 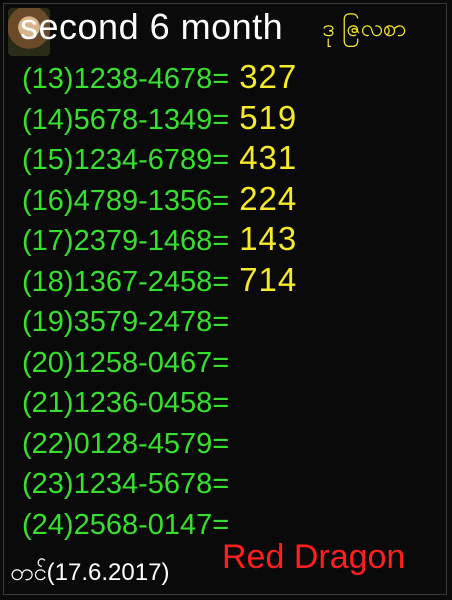 I want to click on row-id: (20), so click(x=48, y=362).